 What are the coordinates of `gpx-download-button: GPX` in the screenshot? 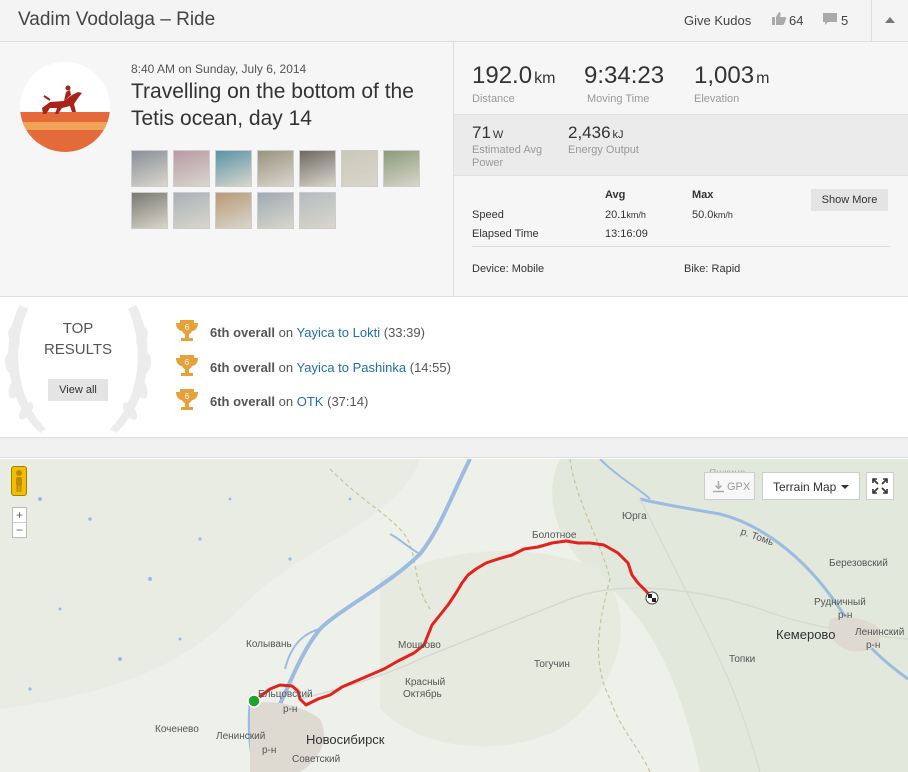 It's located at (729, 486).